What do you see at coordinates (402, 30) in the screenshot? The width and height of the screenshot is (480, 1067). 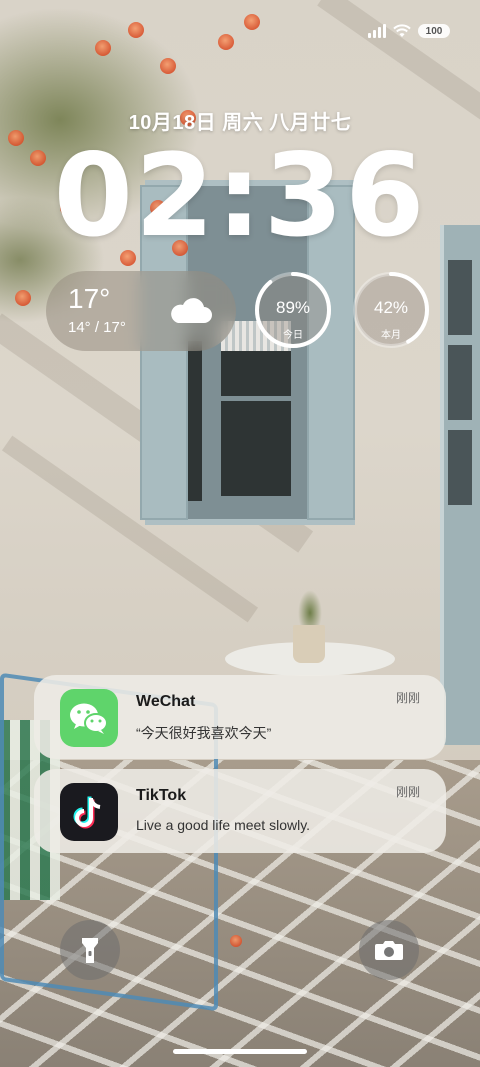 I see `wifi-icon` at bounding box center [402, 30].